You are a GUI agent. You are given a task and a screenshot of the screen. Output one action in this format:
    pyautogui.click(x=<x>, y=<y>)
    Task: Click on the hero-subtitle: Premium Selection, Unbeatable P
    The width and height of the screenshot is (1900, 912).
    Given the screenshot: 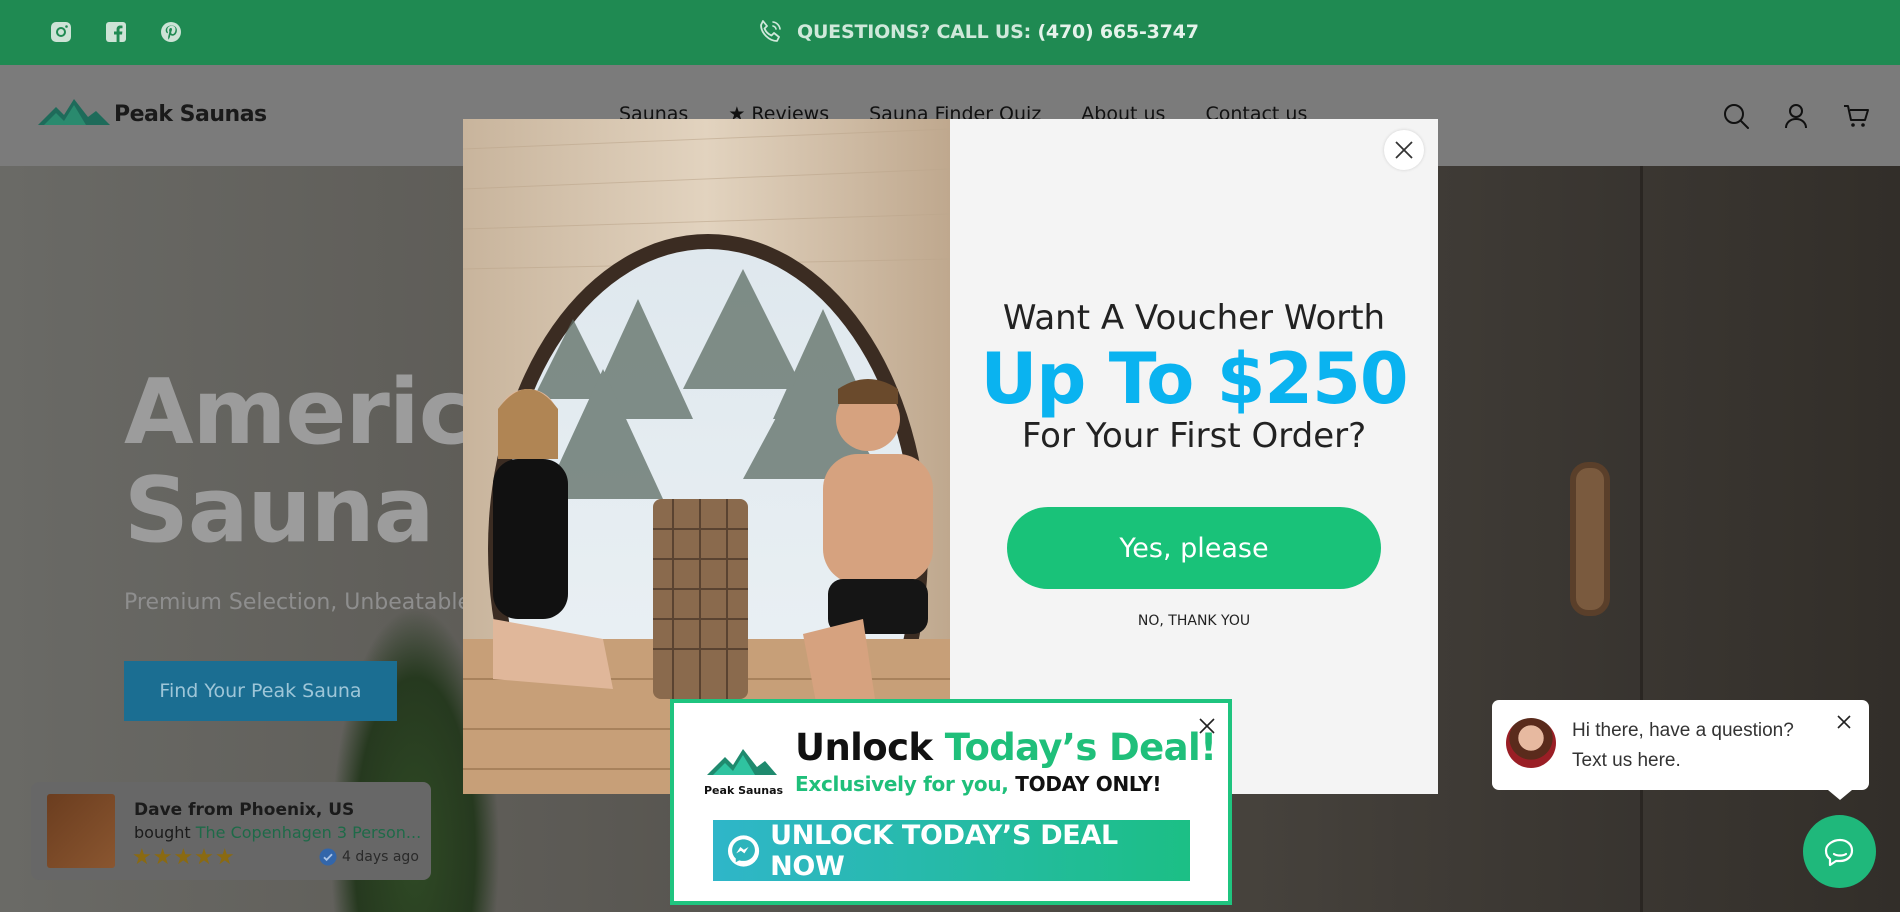 What is the action you would take?
    pyautogui.click(x=308, y=602)
    